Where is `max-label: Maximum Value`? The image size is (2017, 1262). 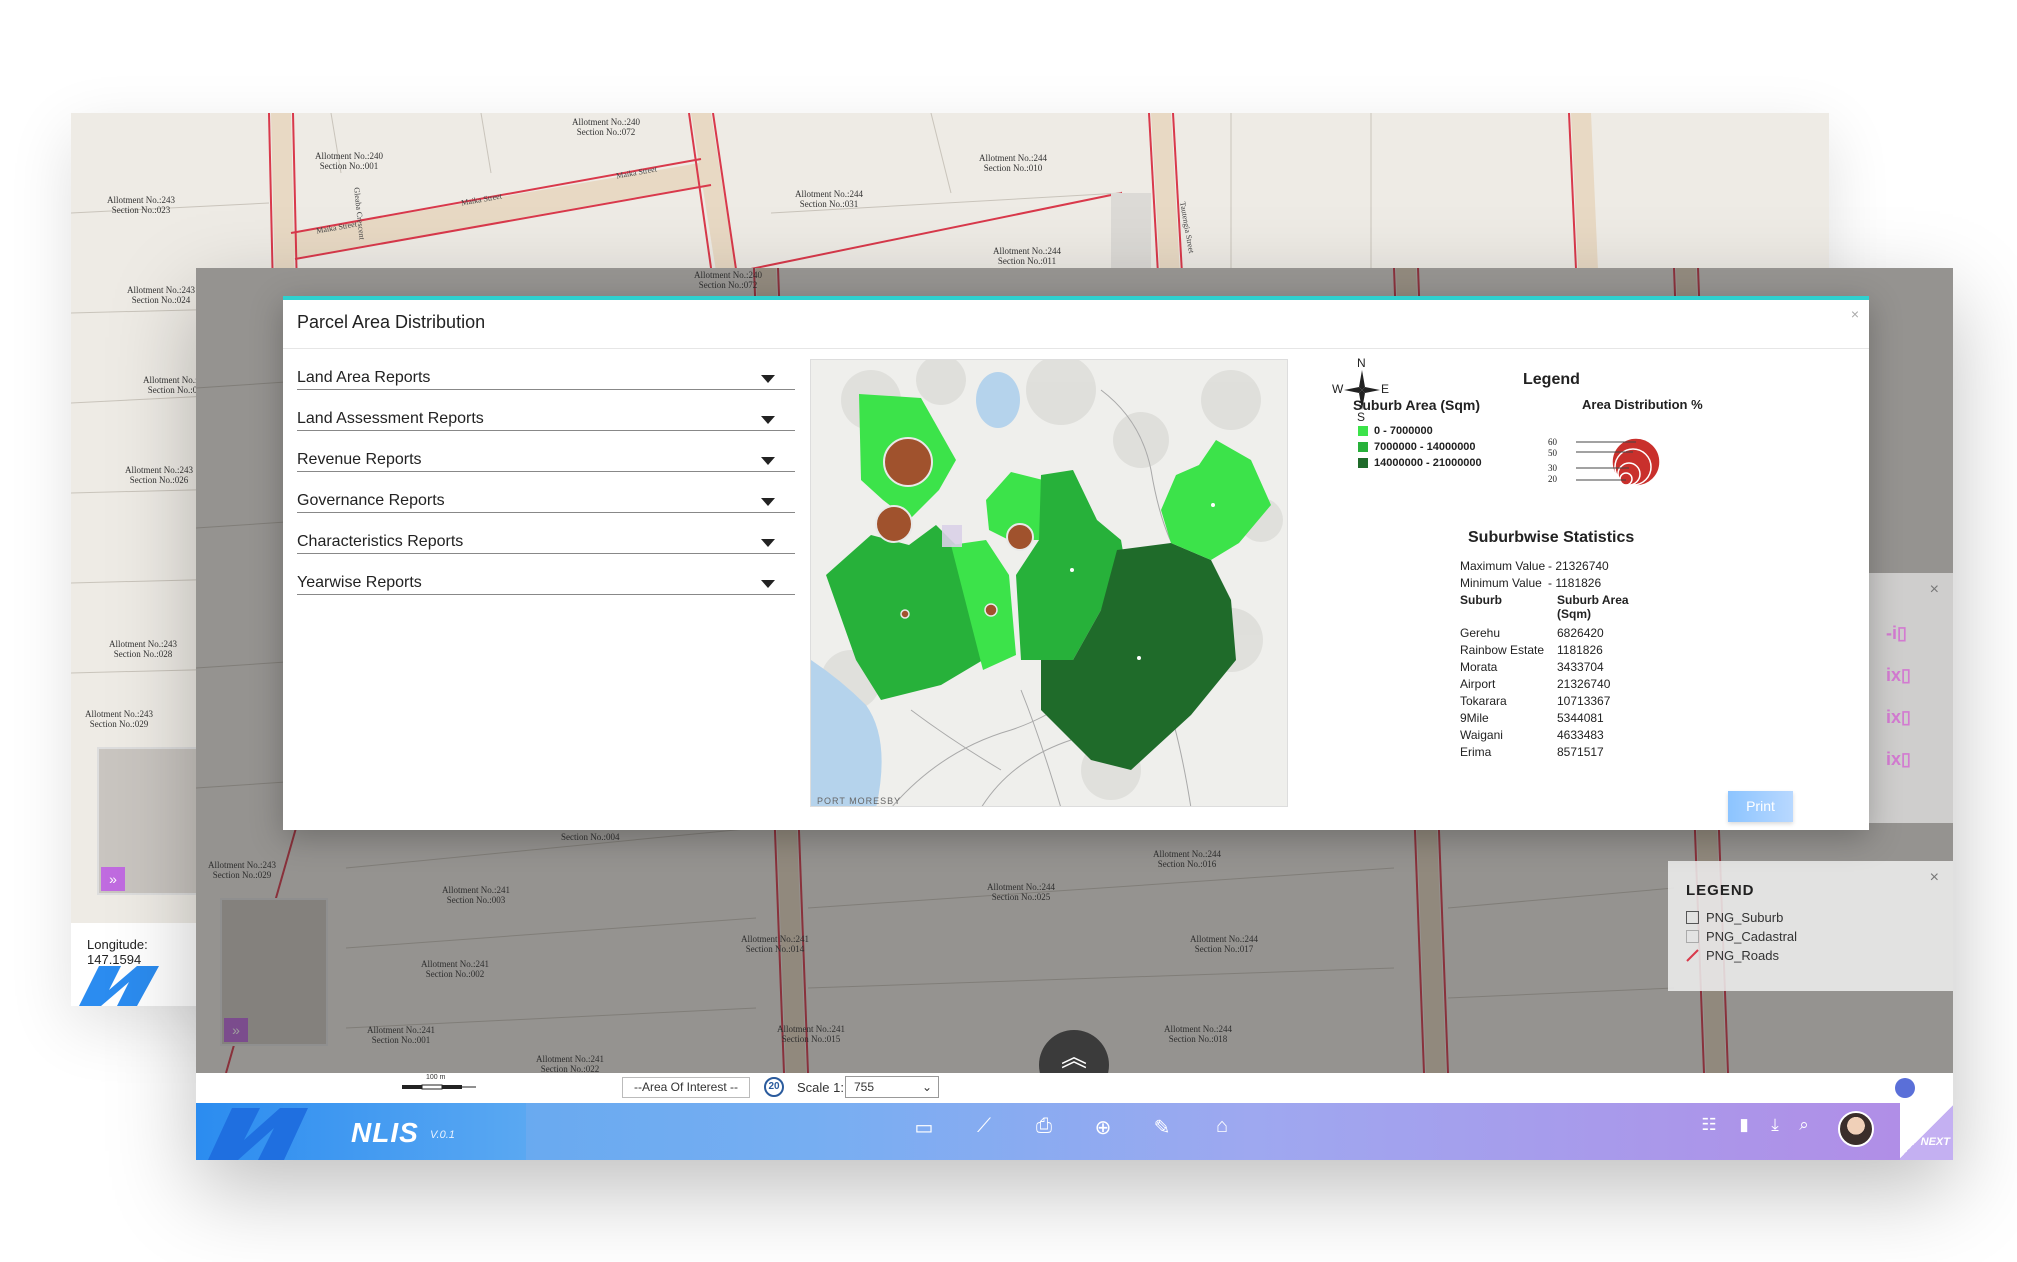 max-label: Maximum Value is located at coordinates (1503, 566).